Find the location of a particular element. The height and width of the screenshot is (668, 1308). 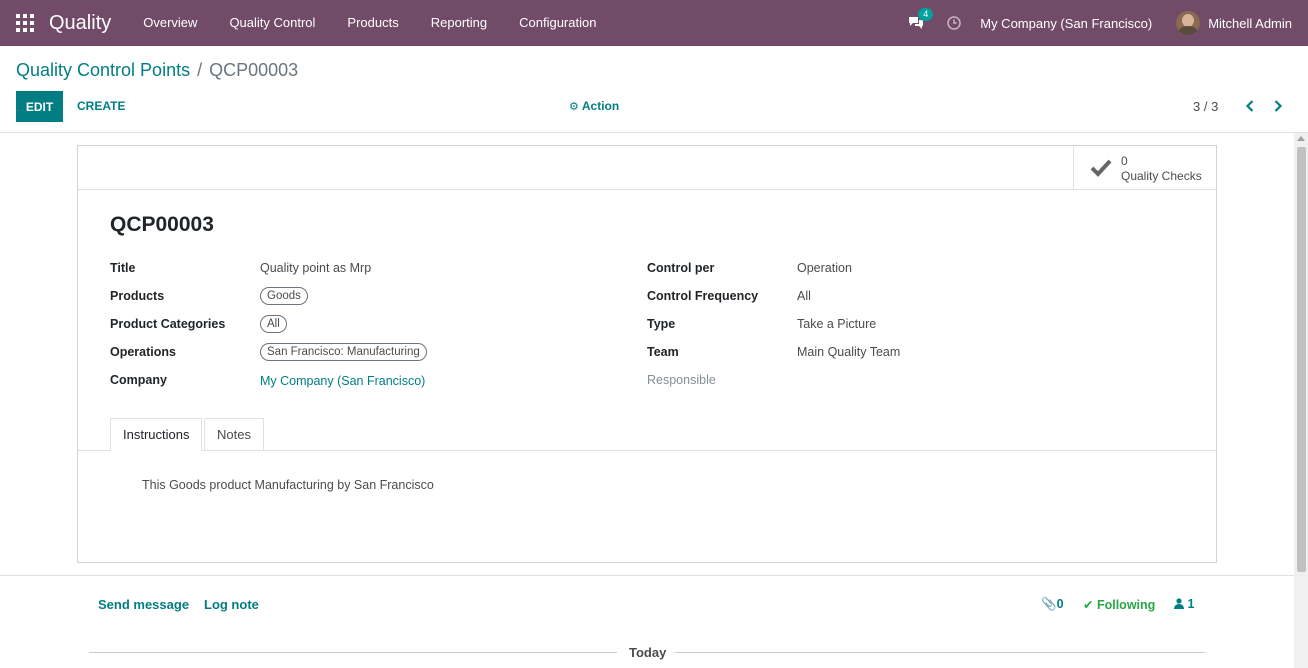

team-label: Team is located at coordinates (663, 352).